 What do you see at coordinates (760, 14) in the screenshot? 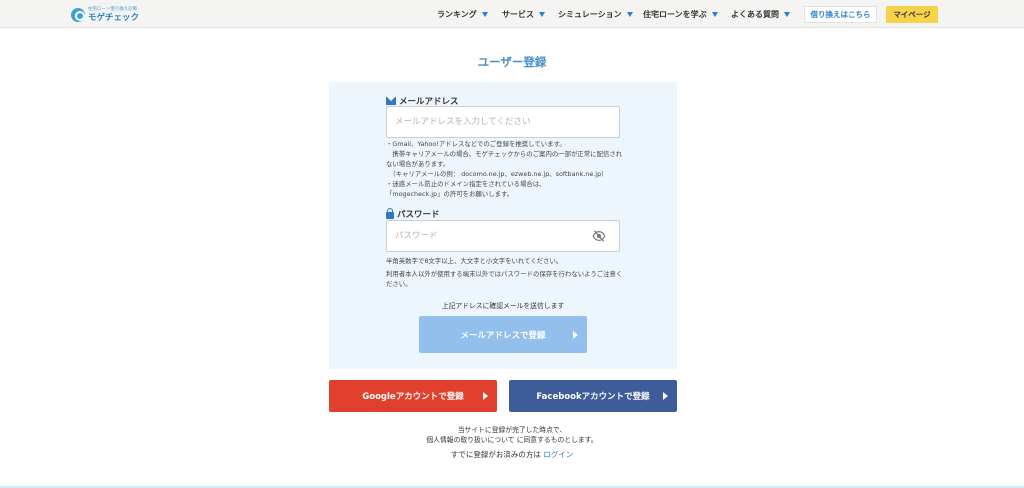
I see `nav-item-faq: よくある質問` at bounding box center [760, 14].